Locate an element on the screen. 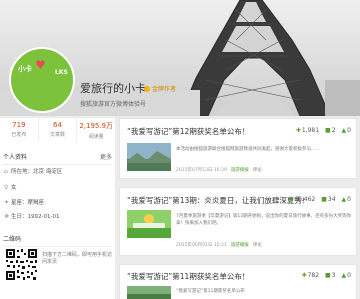 This screenshot has width=360, height=299. profile-zodiac: ✦ 星座：摩羯座 is located at coordinates (24, 202).